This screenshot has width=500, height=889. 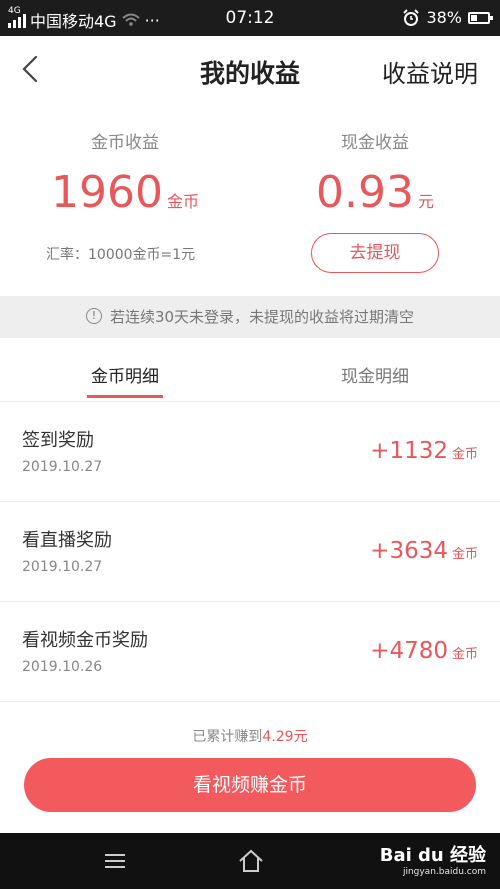 I want to click on record-amount: +3634 金币, so click(x=424, y=551).